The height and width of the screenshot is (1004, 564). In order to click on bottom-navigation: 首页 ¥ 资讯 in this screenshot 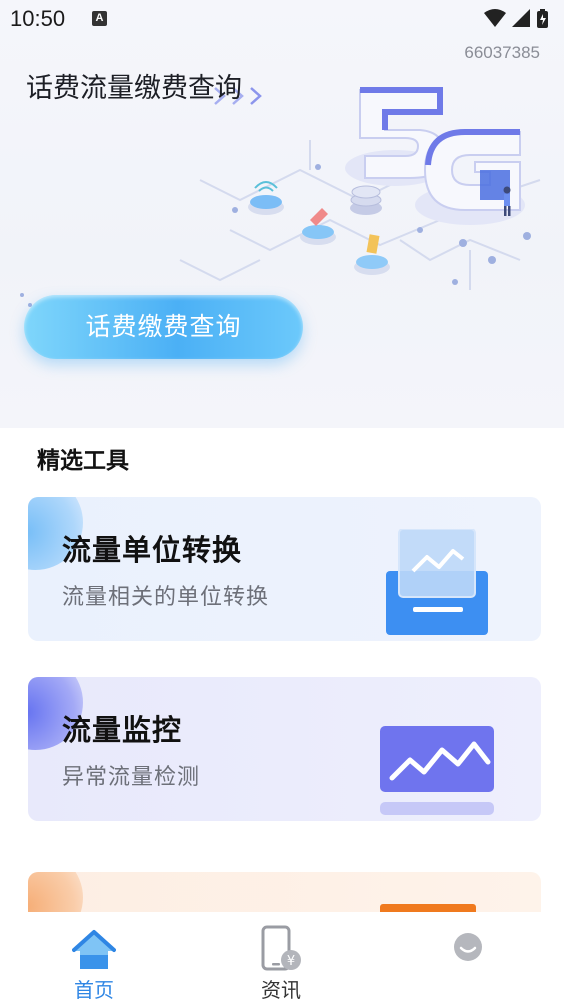, I will do `click(282, 958)`.